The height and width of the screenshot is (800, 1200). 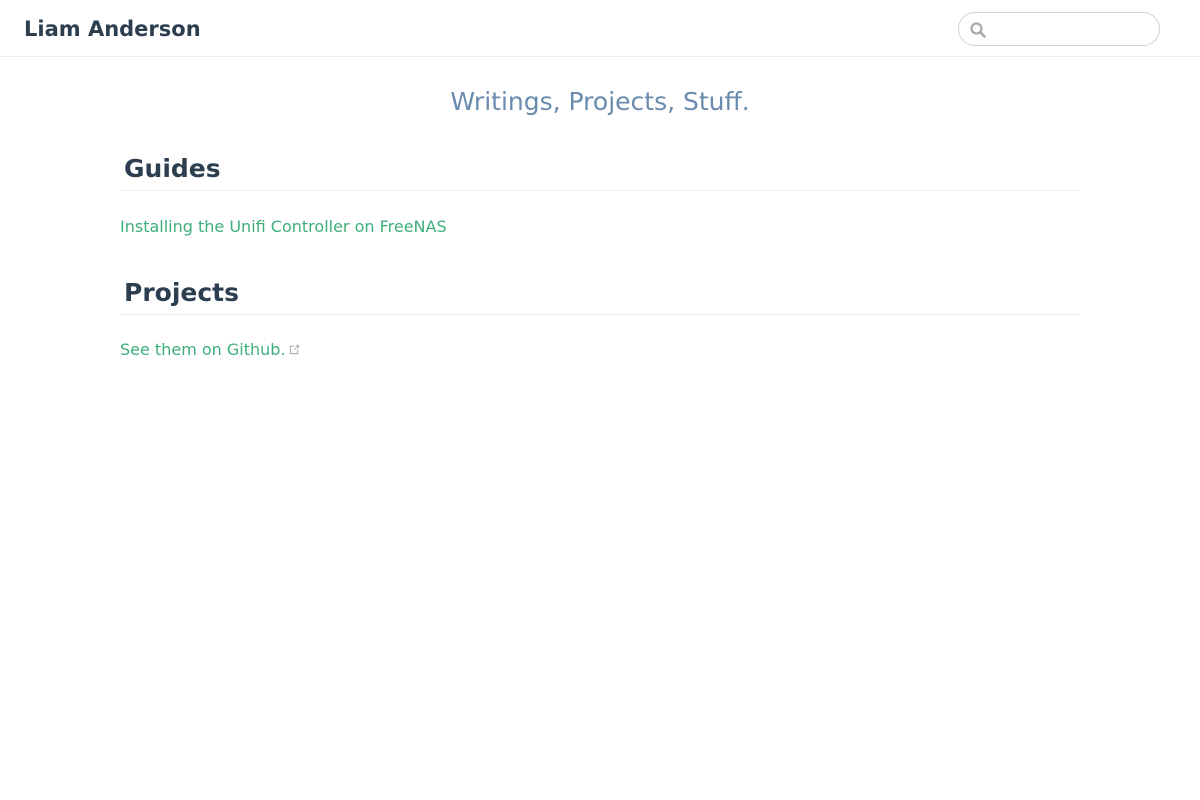 What do you see at coordinates (978, 30) in the screenshot?
I see `search-icon` at bounding box center [978, 30].